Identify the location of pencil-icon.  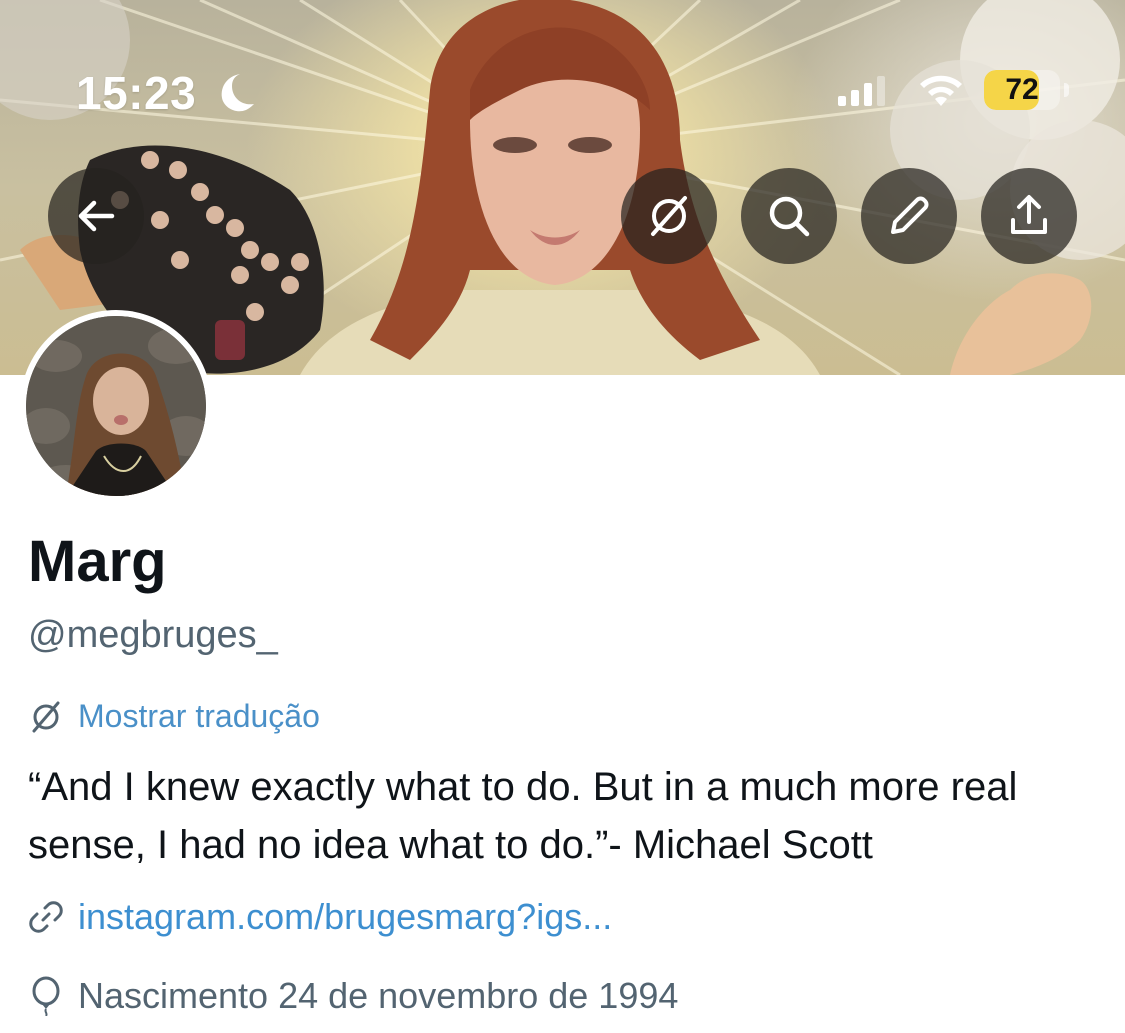
(910, 215).